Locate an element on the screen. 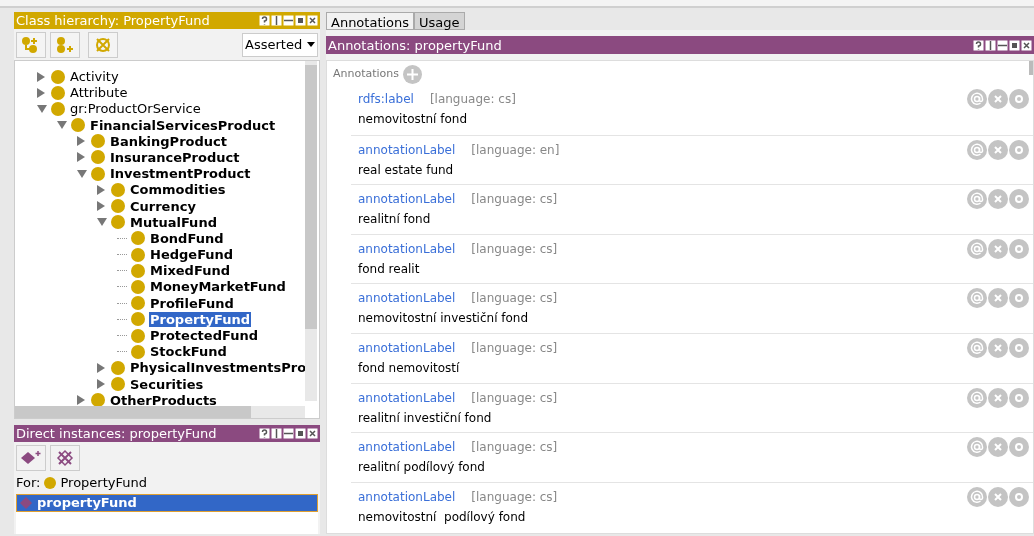 The height and width of the screenshot is (536, 1034). tab: Annotations is located at coordinates (370, 21).